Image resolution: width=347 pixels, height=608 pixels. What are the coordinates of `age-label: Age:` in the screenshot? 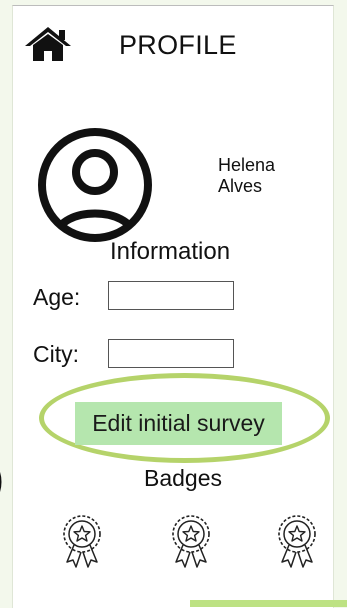 It's located at (57, 297).